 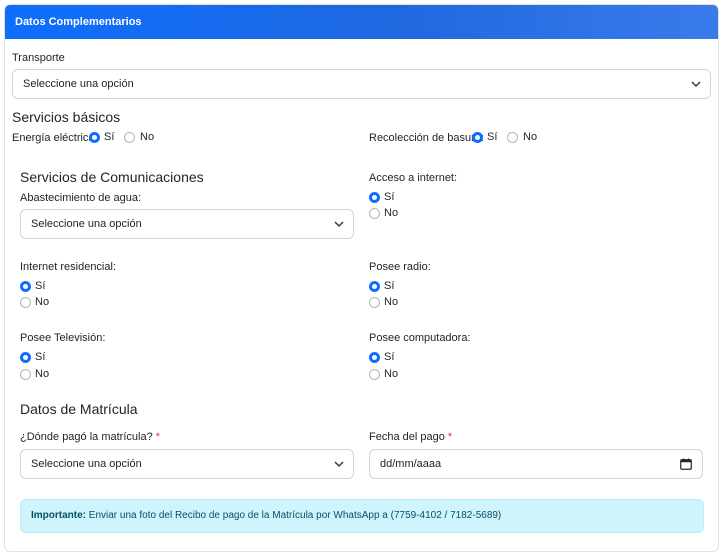 I want to click on internet-si-label: Sí, so click(x=389, y=197).